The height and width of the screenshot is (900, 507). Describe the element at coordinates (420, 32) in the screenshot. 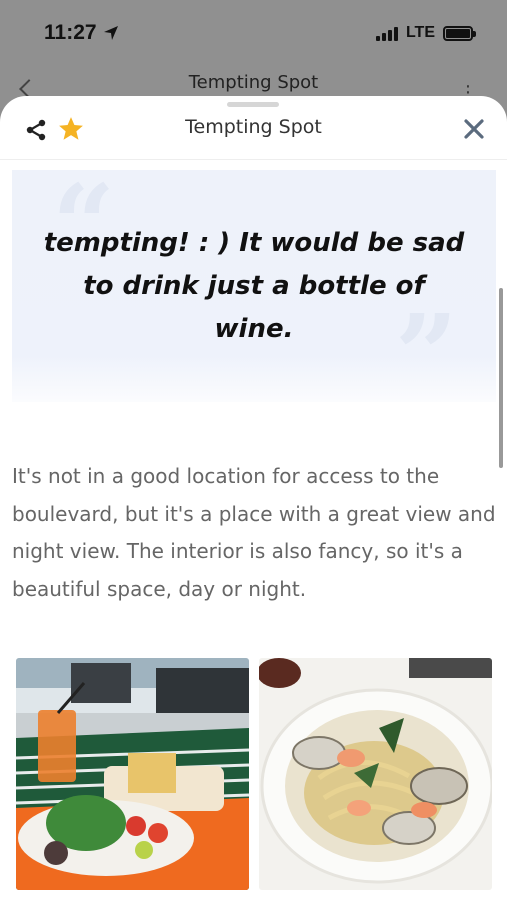

I see `network-label: LTE` at that location.